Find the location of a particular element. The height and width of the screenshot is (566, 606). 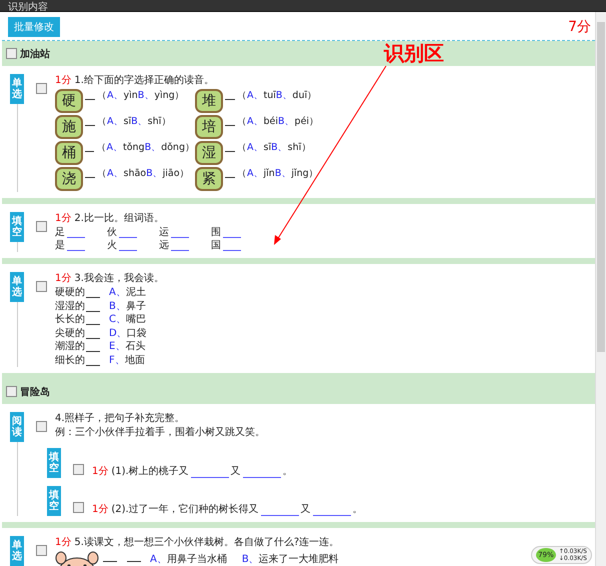

annotation-label: 识别区 is located at coordinates (414, 53).